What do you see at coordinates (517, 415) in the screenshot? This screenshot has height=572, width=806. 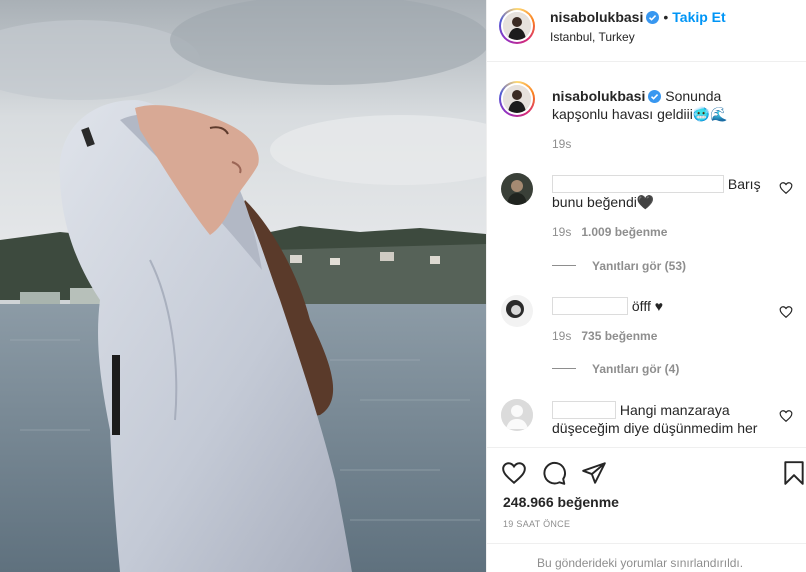 I see `default-avatar-icon` at bounding box center [517, 415].